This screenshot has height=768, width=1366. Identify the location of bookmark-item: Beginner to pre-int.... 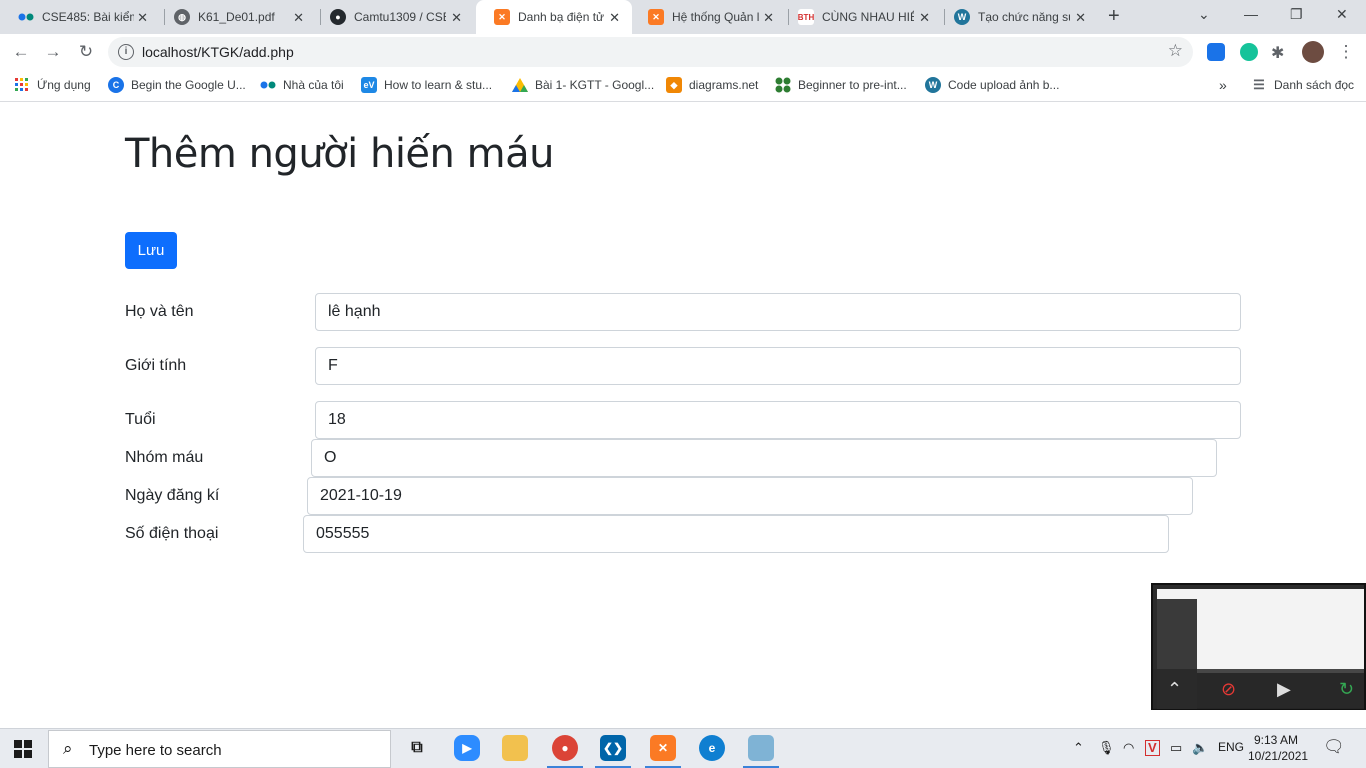
(841, 85).